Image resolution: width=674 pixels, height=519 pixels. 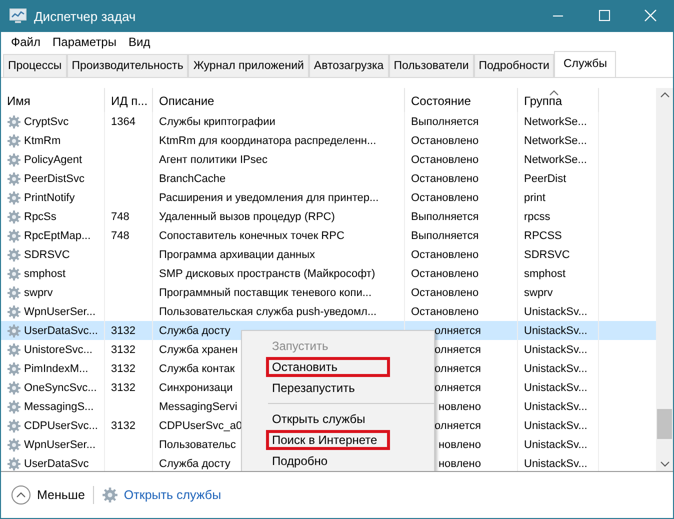 I want to click on scrollbar, so click(x=664, y=279).